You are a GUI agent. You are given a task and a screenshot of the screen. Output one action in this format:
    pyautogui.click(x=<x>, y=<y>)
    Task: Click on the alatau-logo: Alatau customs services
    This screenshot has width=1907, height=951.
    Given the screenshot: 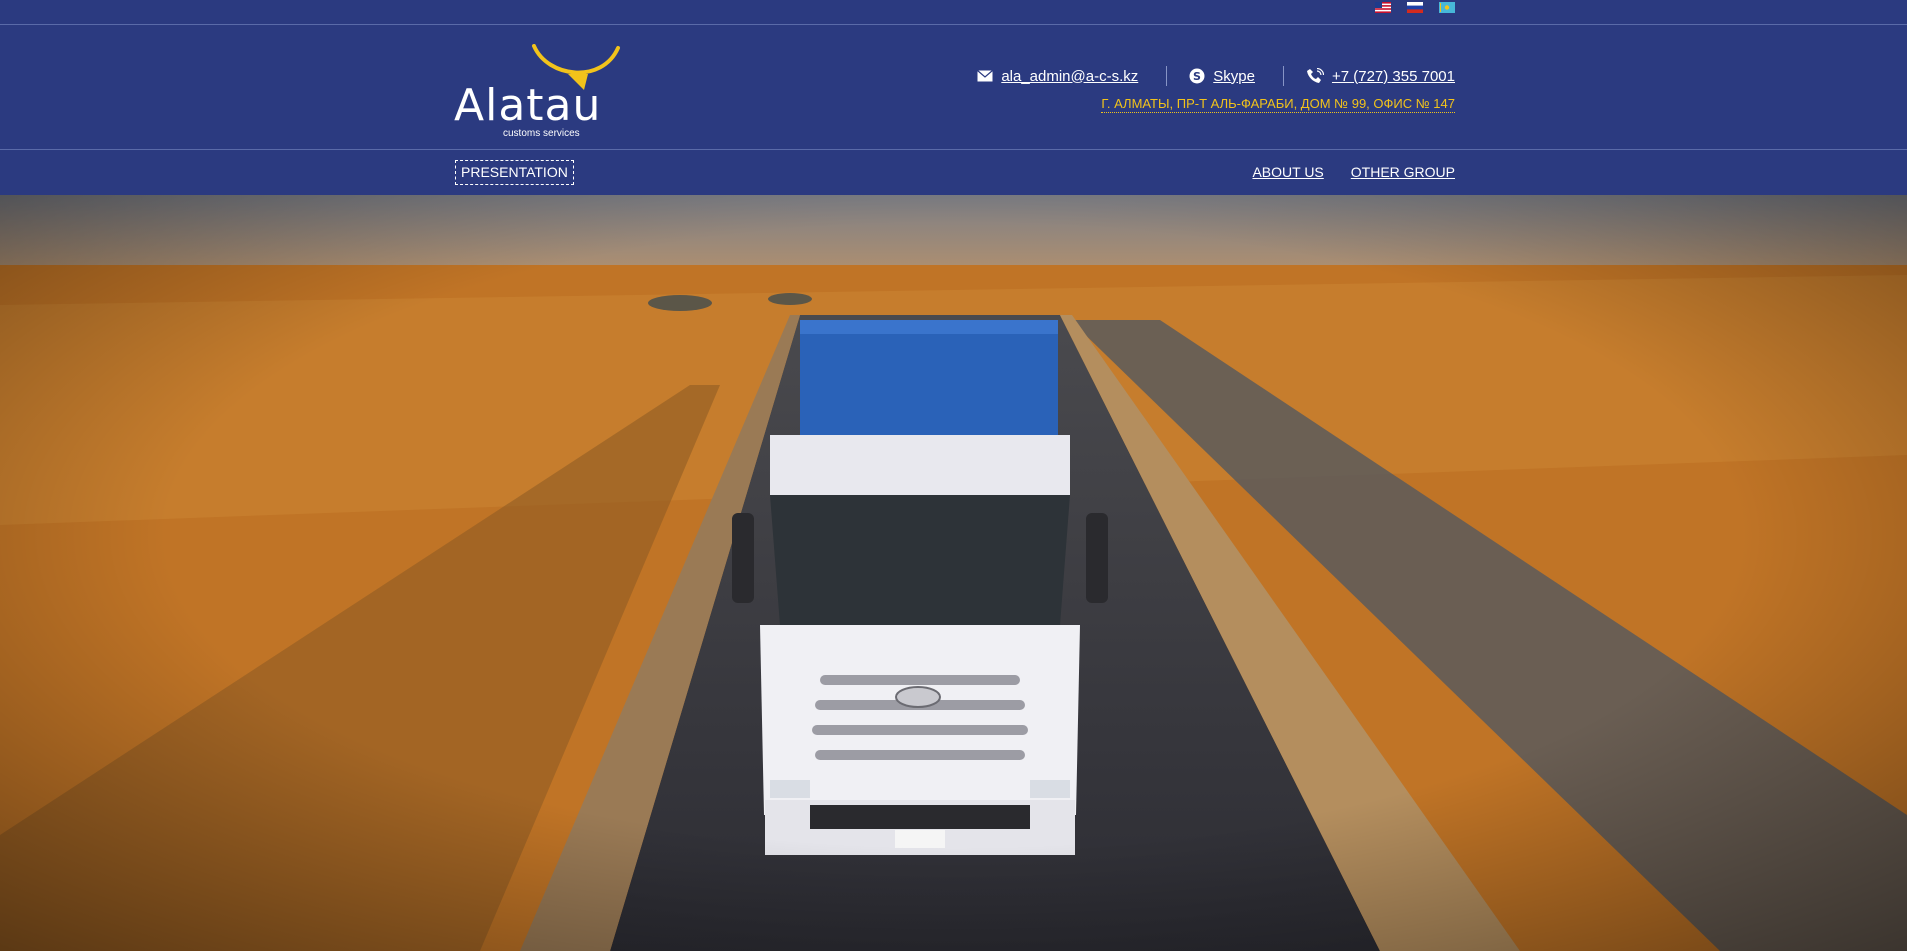 What is the action you would take?
    pyautogui.click(x=544, y=91)
    